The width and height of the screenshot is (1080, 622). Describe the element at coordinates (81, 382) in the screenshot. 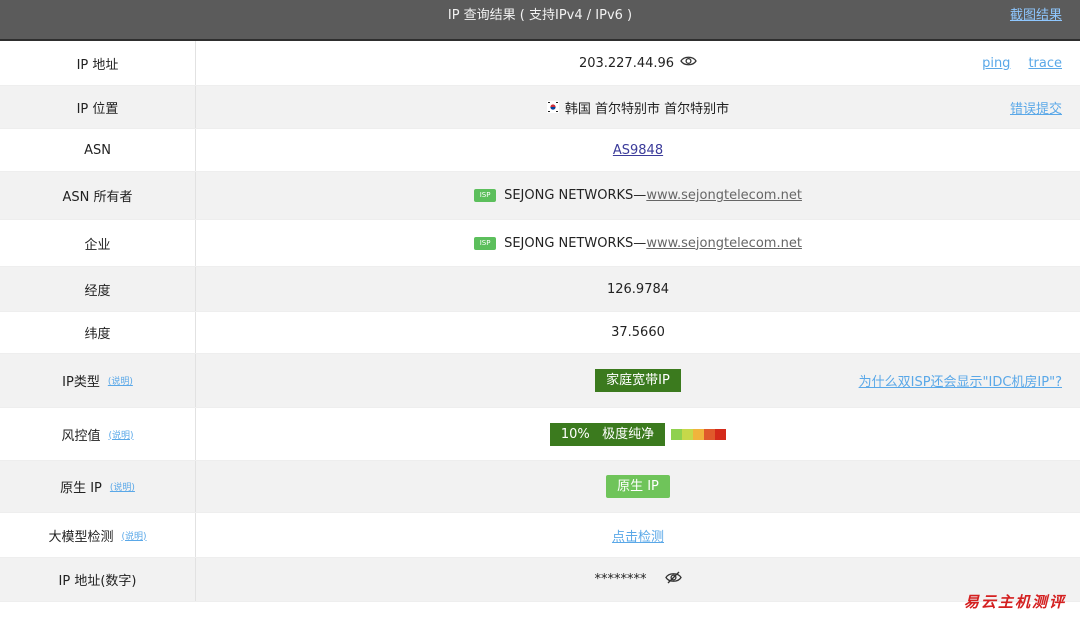

I see `ip-type-label: IP类型` at that location.